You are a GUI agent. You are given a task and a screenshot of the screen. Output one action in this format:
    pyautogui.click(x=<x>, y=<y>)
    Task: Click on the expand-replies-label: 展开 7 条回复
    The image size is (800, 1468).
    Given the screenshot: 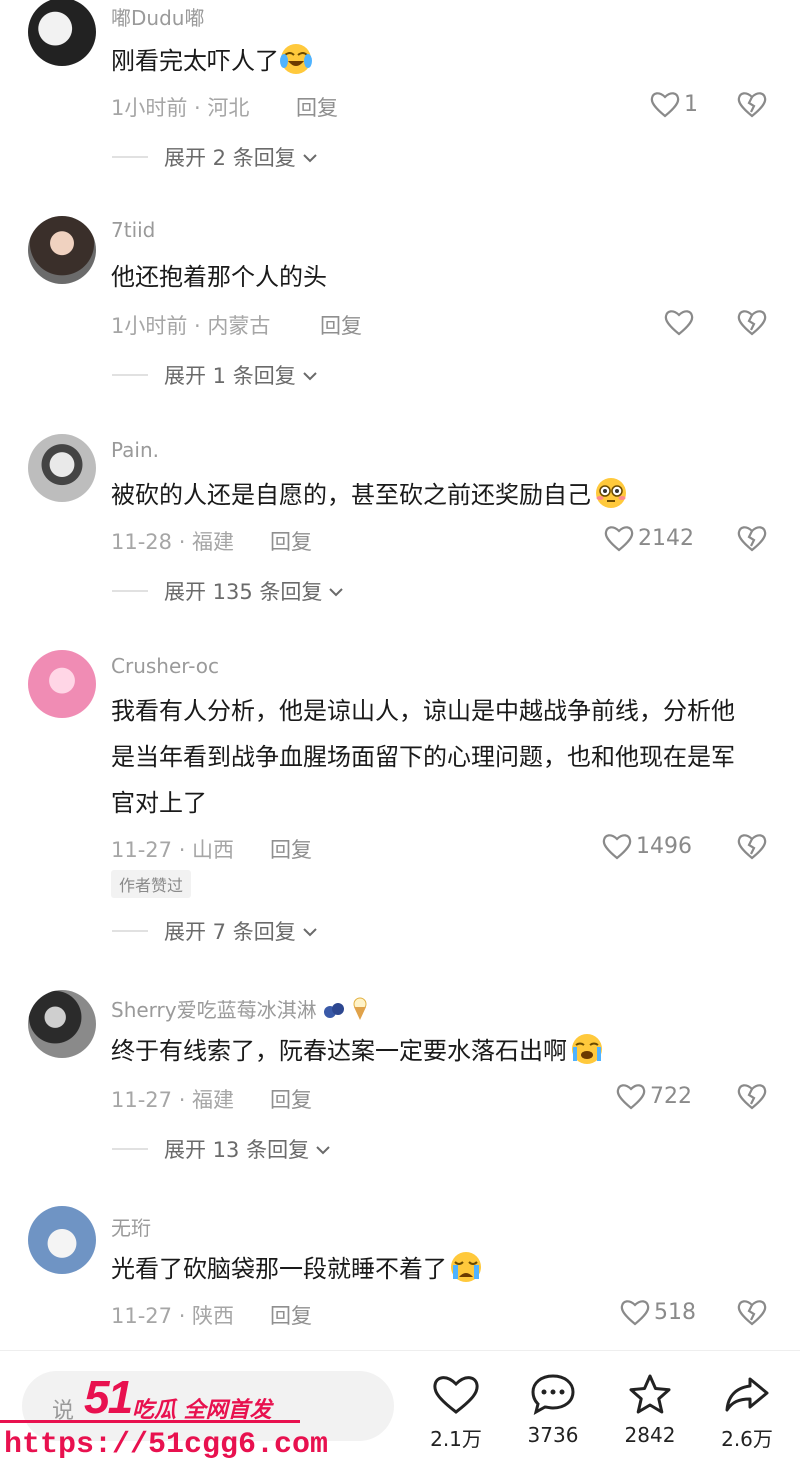 What is the action you would take?
    pyautogui.click(x=230, y=932)
    